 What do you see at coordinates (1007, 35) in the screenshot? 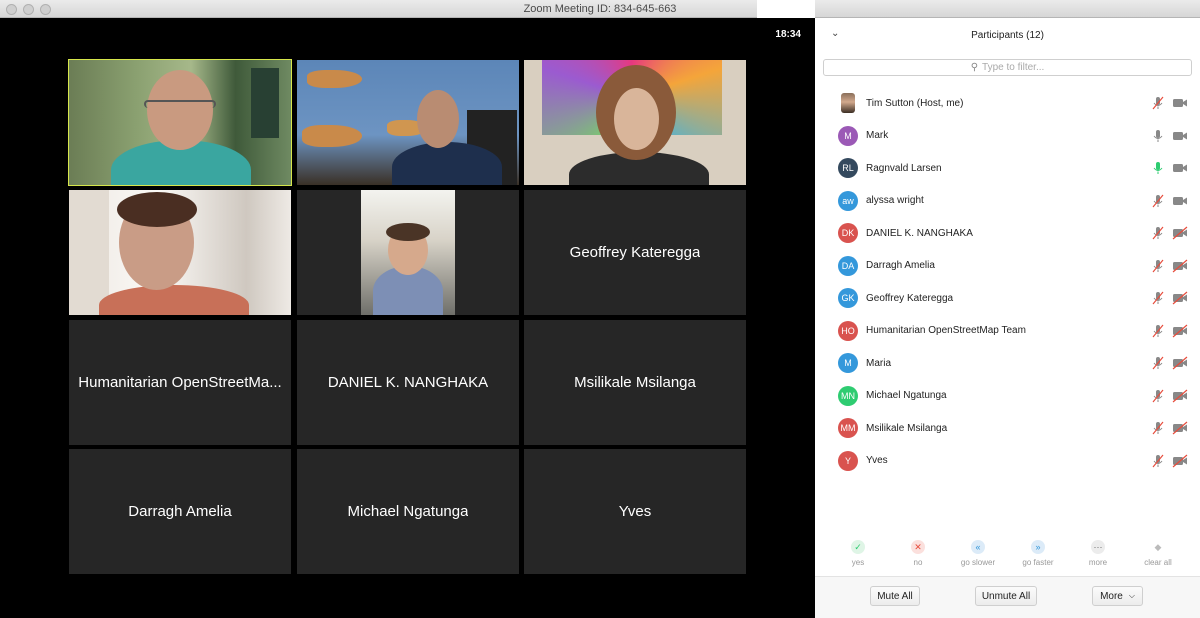
I see `participants-title: Participants (12)` at bounding box center [1007, 35].